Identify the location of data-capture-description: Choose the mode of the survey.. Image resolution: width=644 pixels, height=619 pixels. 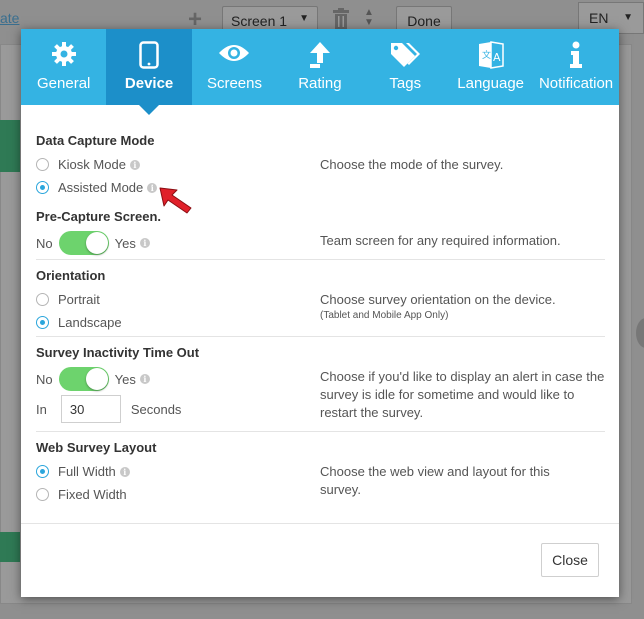
(412, 164).